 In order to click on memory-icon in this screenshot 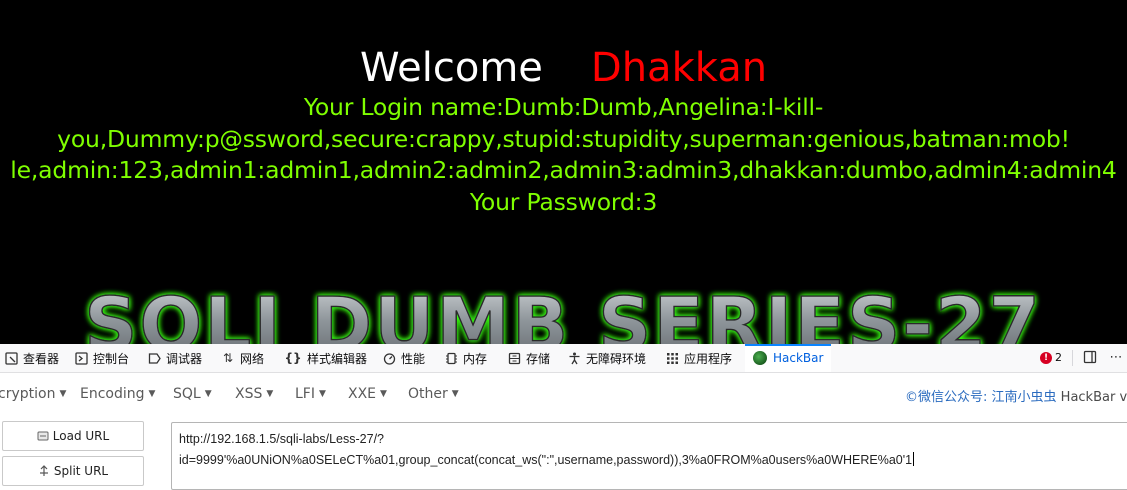, I will do `click(451, 358)`.